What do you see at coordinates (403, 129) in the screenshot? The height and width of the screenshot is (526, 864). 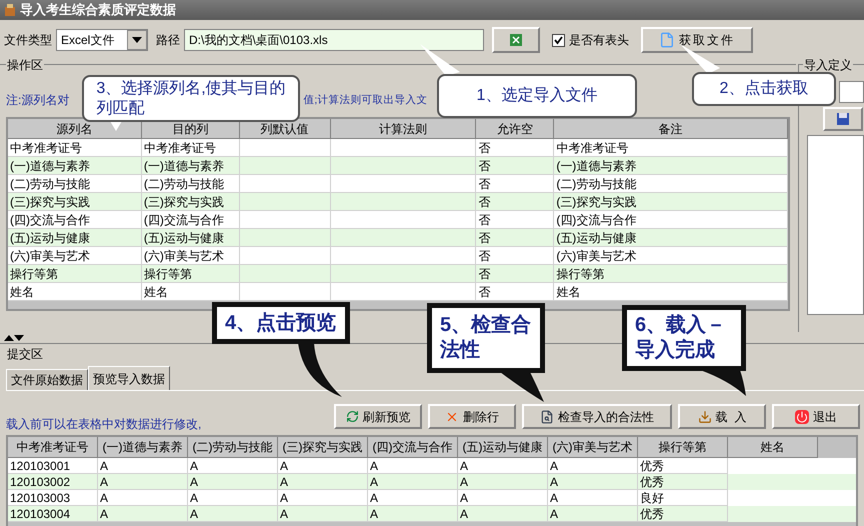 I see `column-header: 计算法则` at bounding box center [403, 129].